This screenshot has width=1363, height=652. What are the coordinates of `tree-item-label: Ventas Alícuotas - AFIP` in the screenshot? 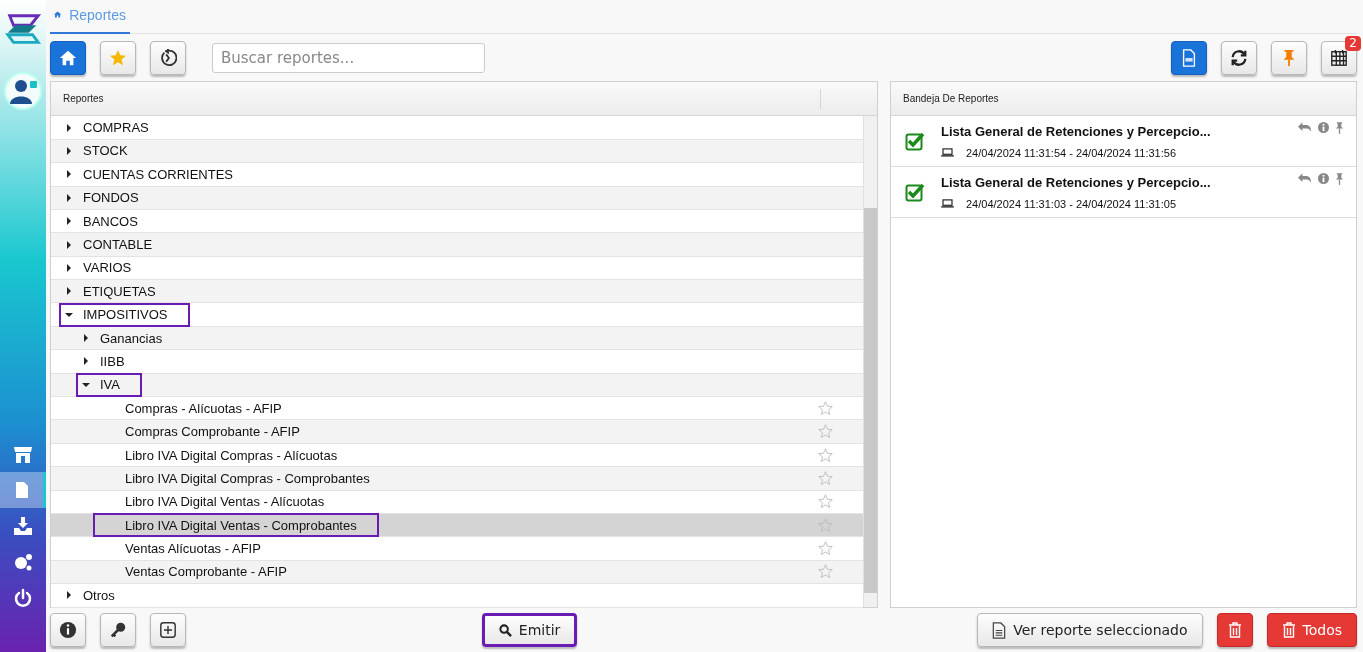 It's located at (193, 549).